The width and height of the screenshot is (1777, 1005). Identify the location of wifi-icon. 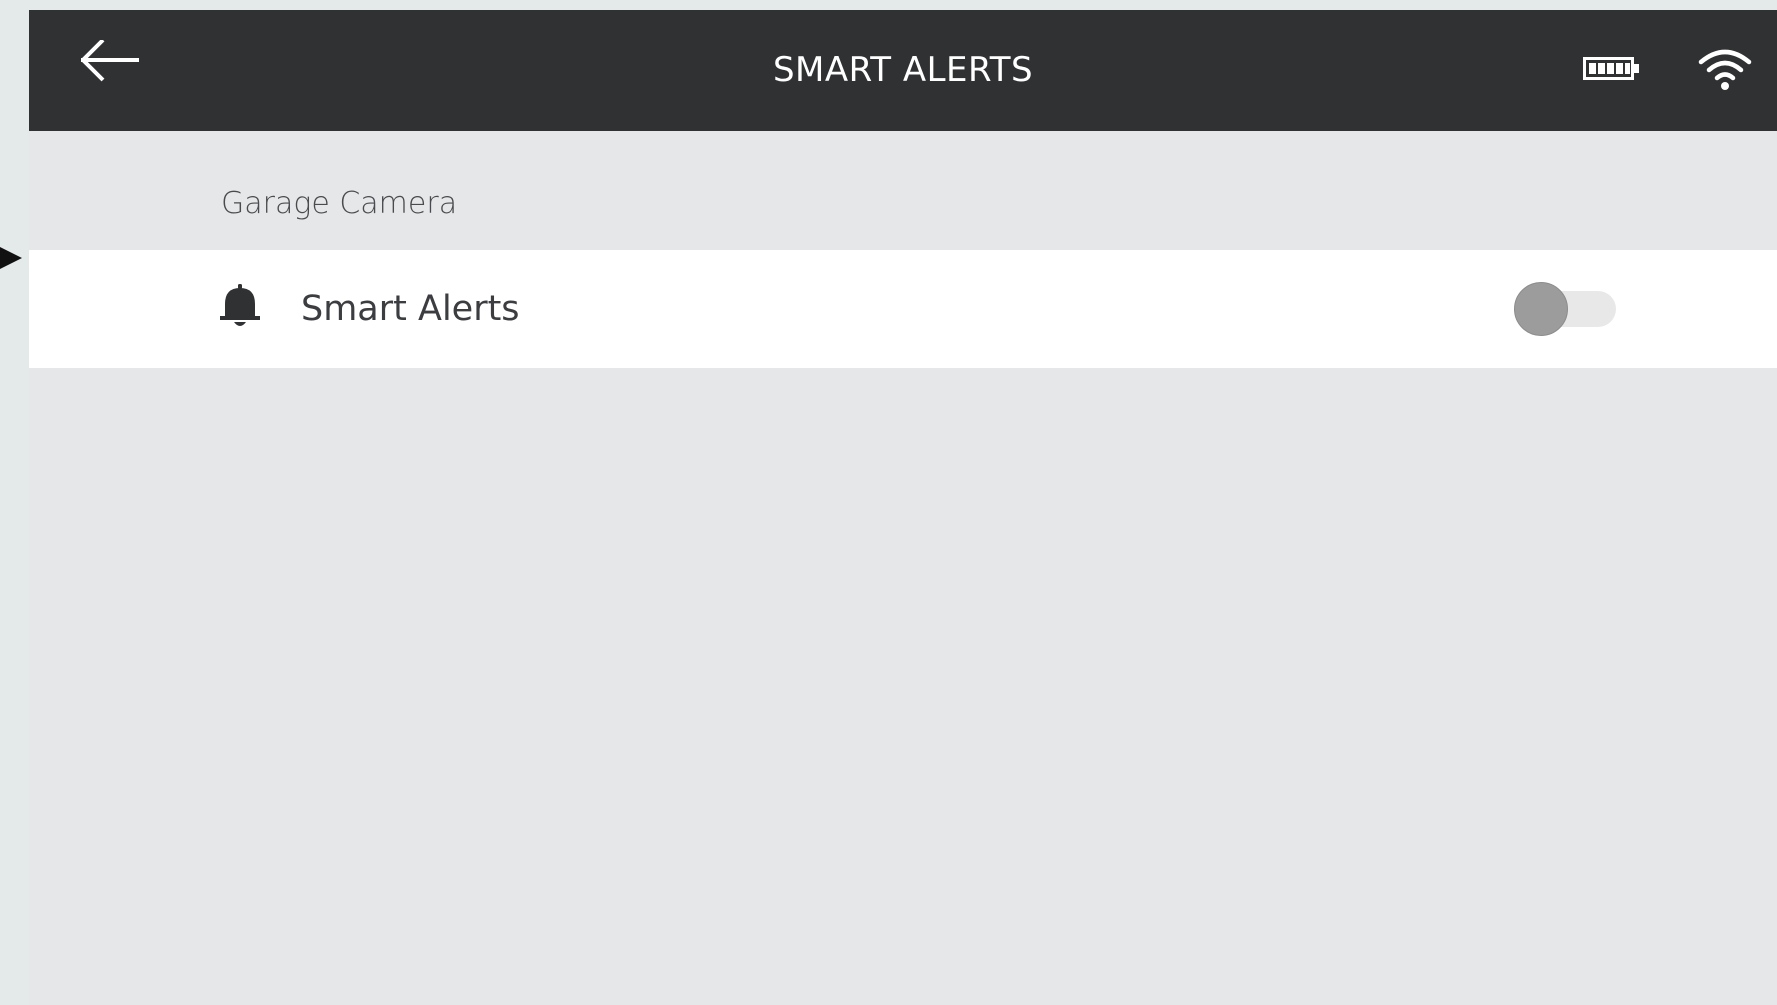
(1725, 69).